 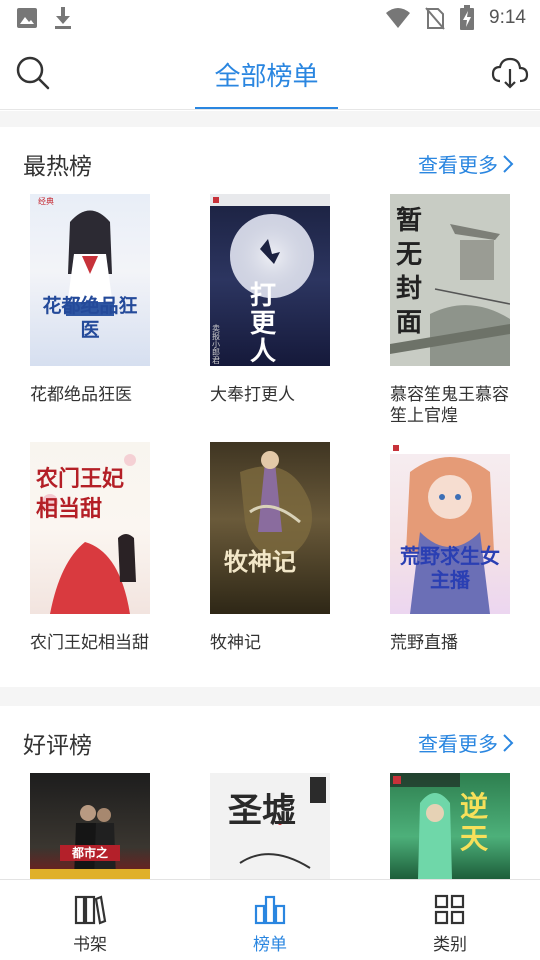 What do you see at coordinates (263, 323) in the screenshot?
I see `cover-text: 打更人` at bounding box center [263, 323].